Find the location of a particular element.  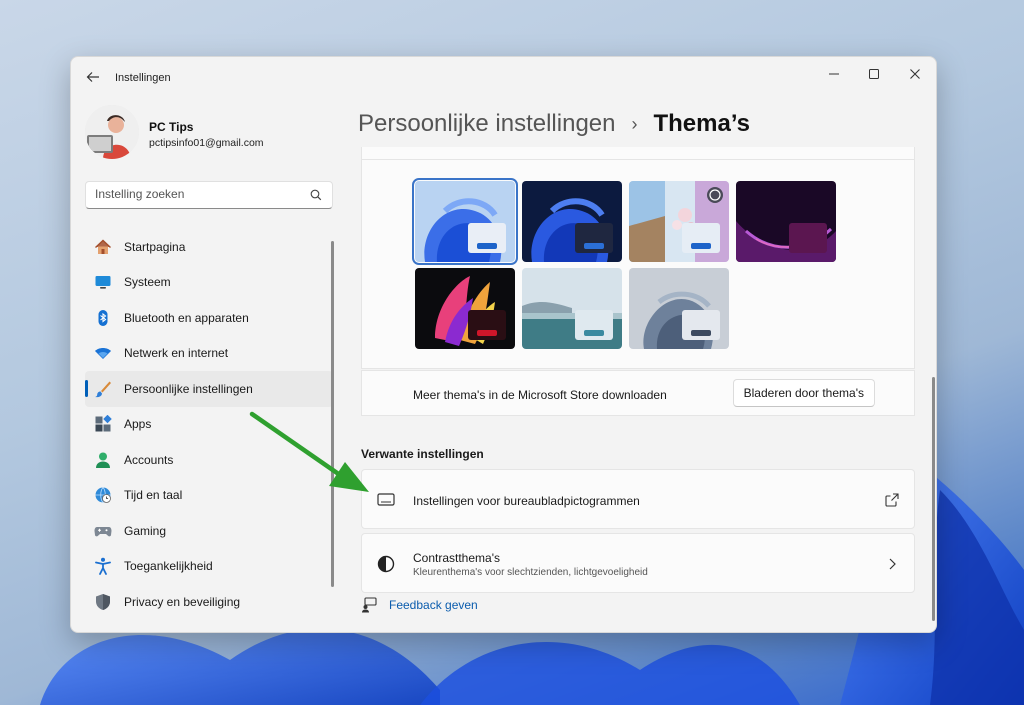

sidebar-item-label: Apps is located at coordinates (138, 424).